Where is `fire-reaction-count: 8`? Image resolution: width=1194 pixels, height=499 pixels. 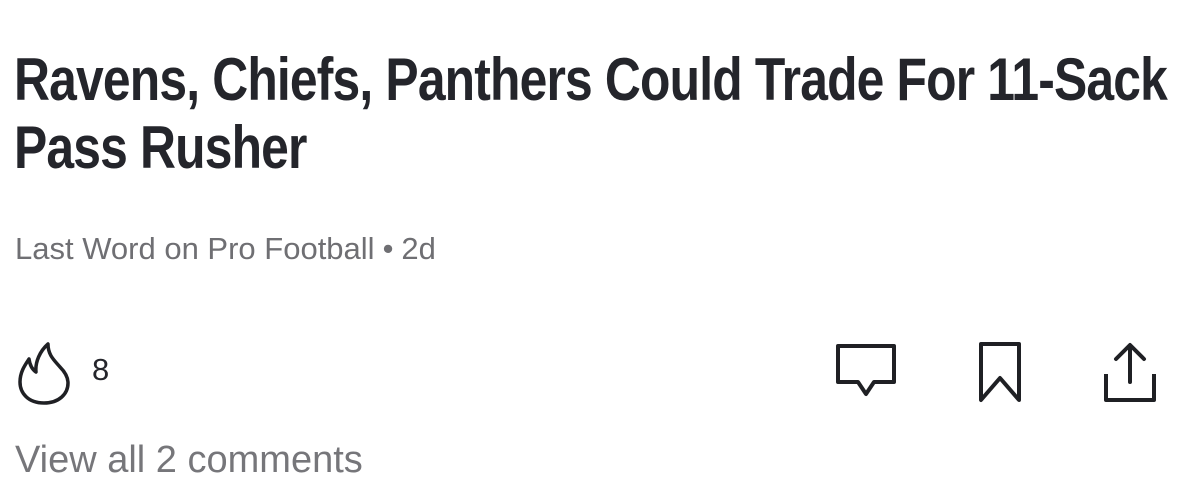 fire-reaction-count: 8 is located at coordinates (101, 369).